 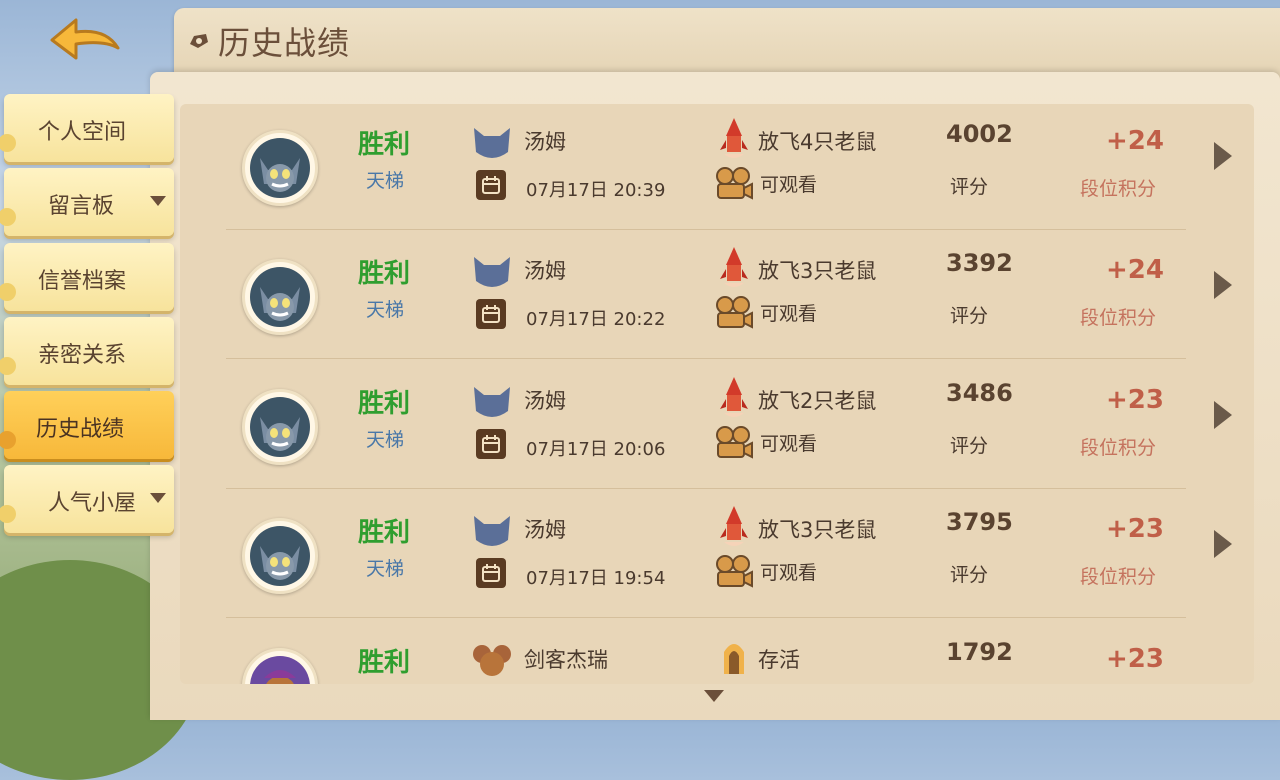 I want to click on sidebar-item-3: 亲密关系, so click(x=87, y=351).